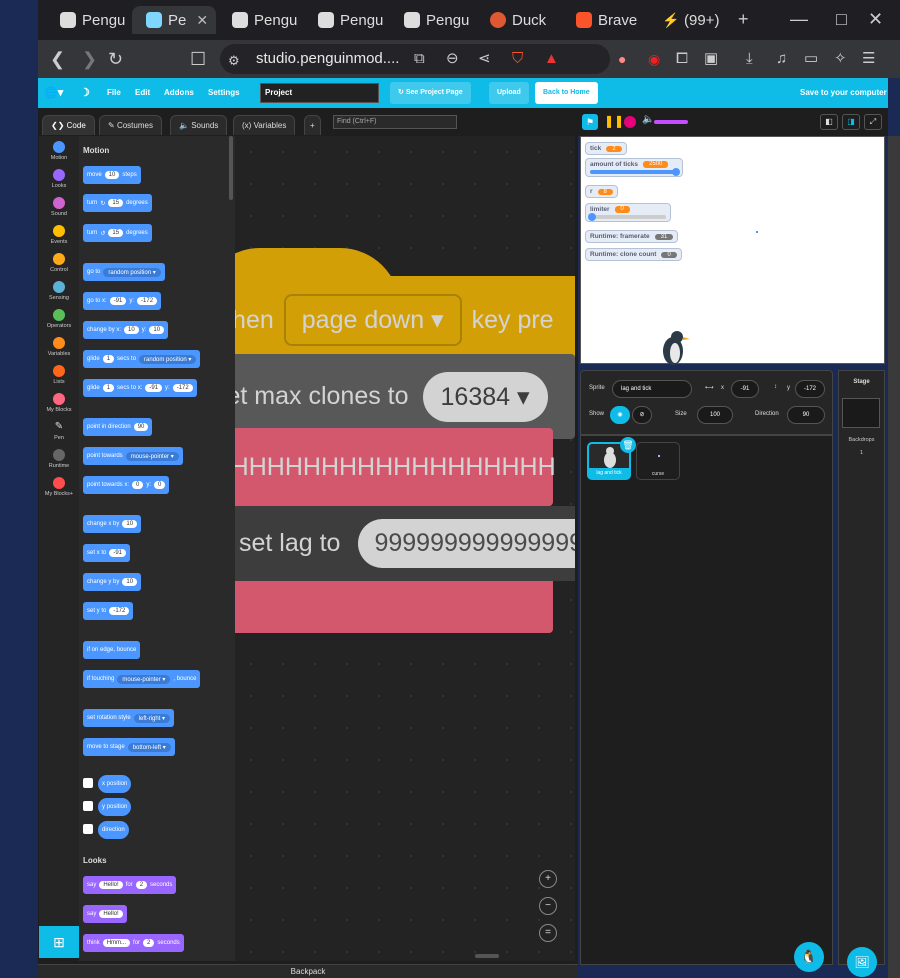 The height and width of the screenshot is (978, 900). Describe the element at coordinates (868, 59) in the screenshot. I see `menu-icon: ☰` at that location.